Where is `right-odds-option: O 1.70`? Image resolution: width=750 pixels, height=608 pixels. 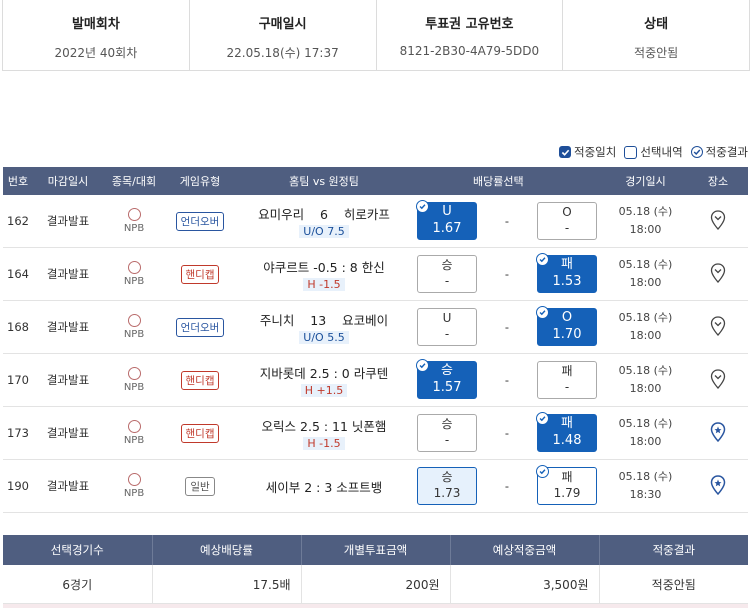 right-odds-option: O 1.70 is located at coordinates (566, 326).